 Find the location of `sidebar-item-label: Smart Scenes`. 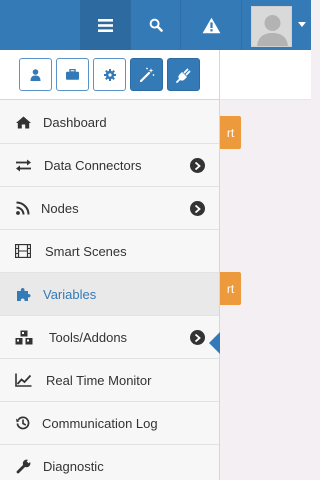

sidebar-item-label: Smart Scenes is located at coordinates (86, 251).